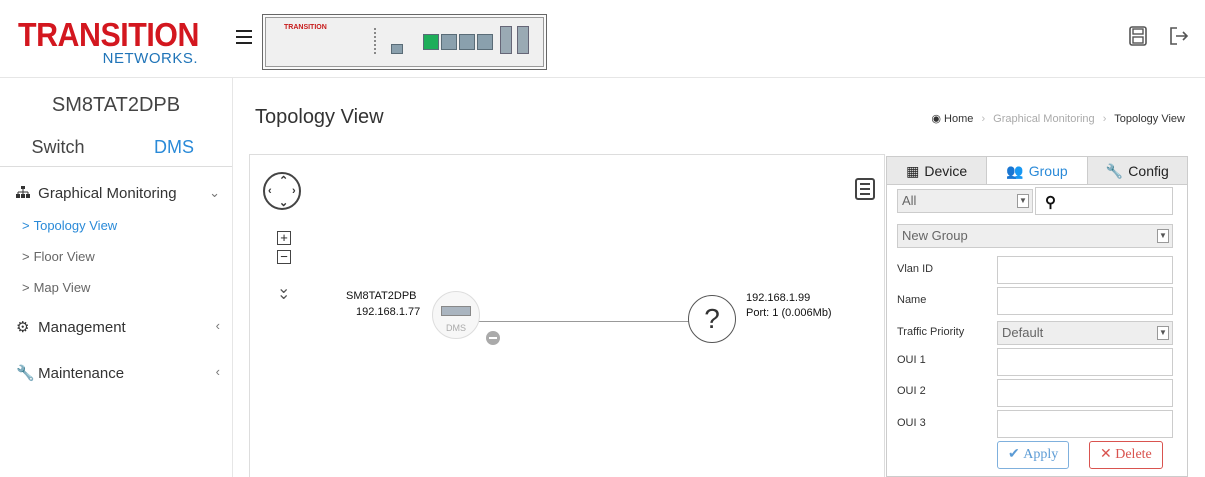 This screenshot has width=1205, height=477. What do you see at coordinates (1033, 455) in the screenshot?
I see `apply-button: ✔ Apply` at bounding box center [1033, 455].